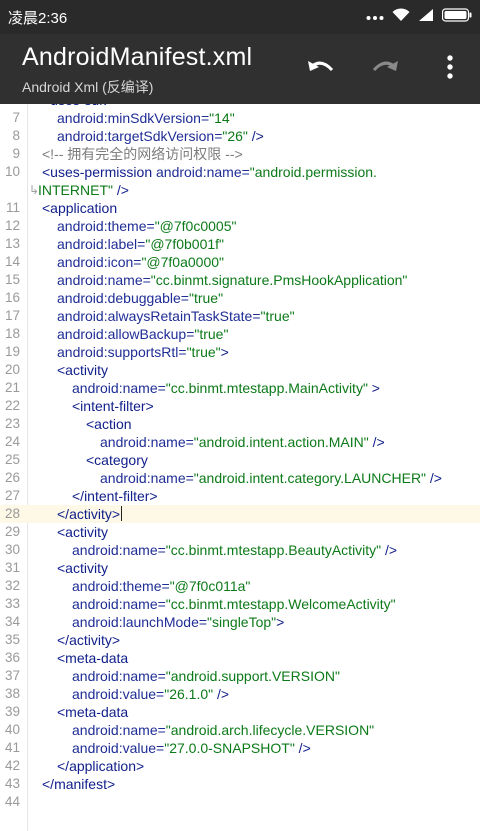 This screenshot has width=480, height=831. I want to click on code-line: 37 android:name="android.support.VERSION", so click(240, 676).